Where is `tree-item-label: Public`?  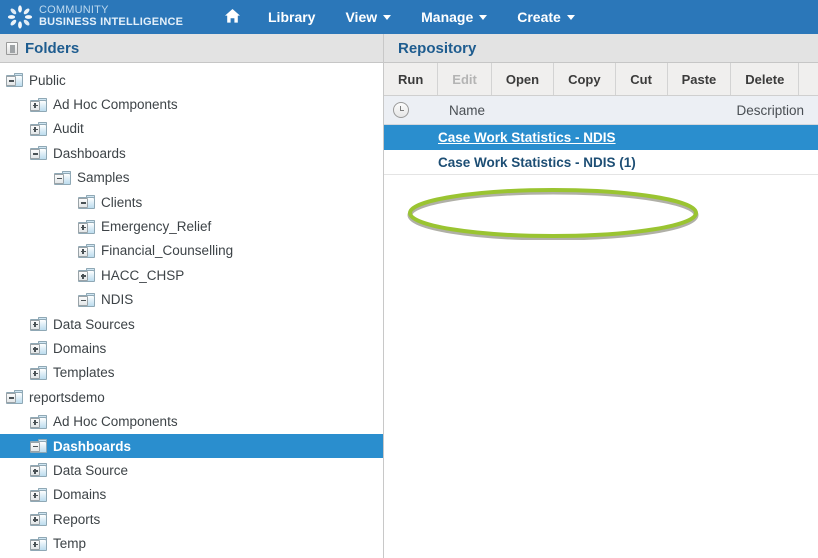
tree-item-label: Public is located at coordinates (47, 80).